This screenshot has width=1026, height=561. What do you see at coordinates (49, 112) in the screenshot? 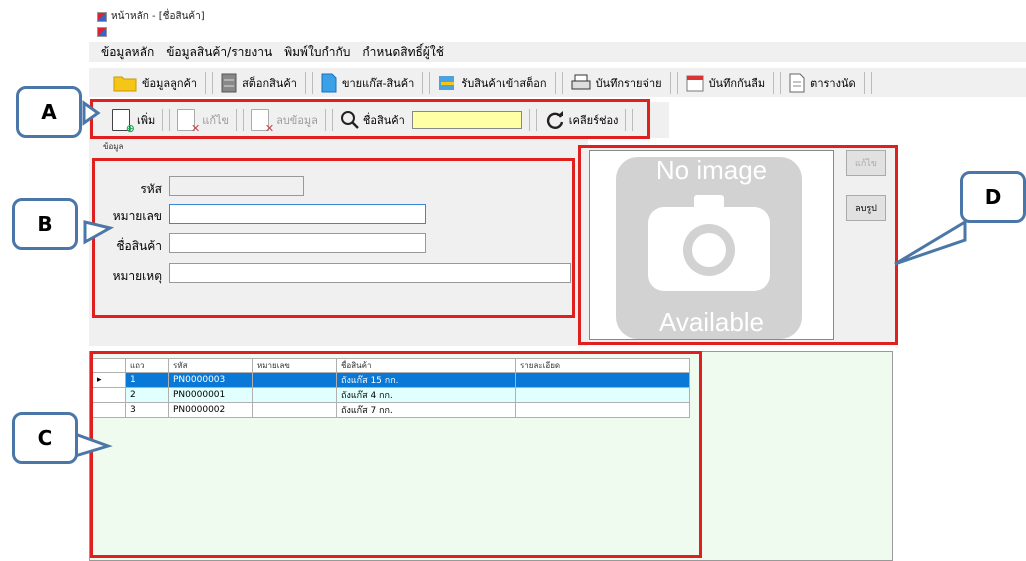
I see `callout-a: A` at bounding box center [49, 112].